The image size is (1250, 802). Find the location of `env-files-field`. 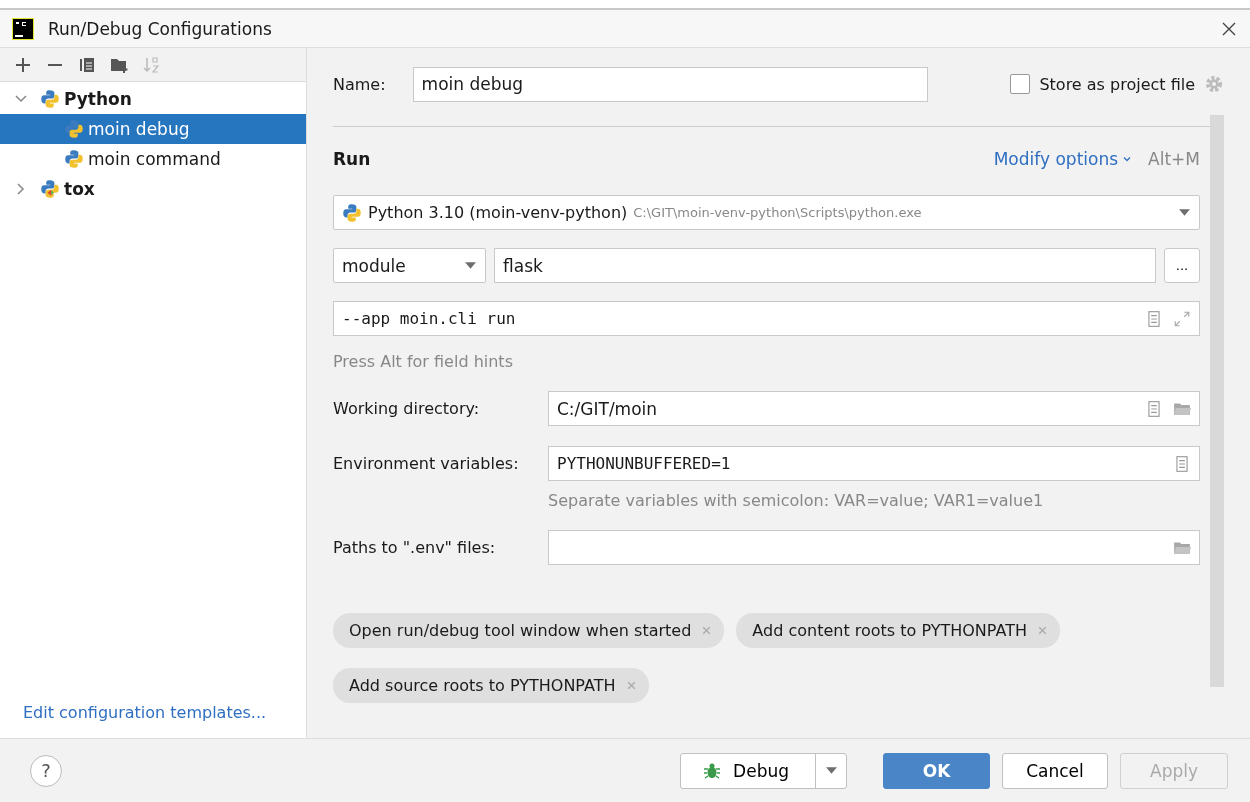

env-files-field is located at coordinates (874, 547).